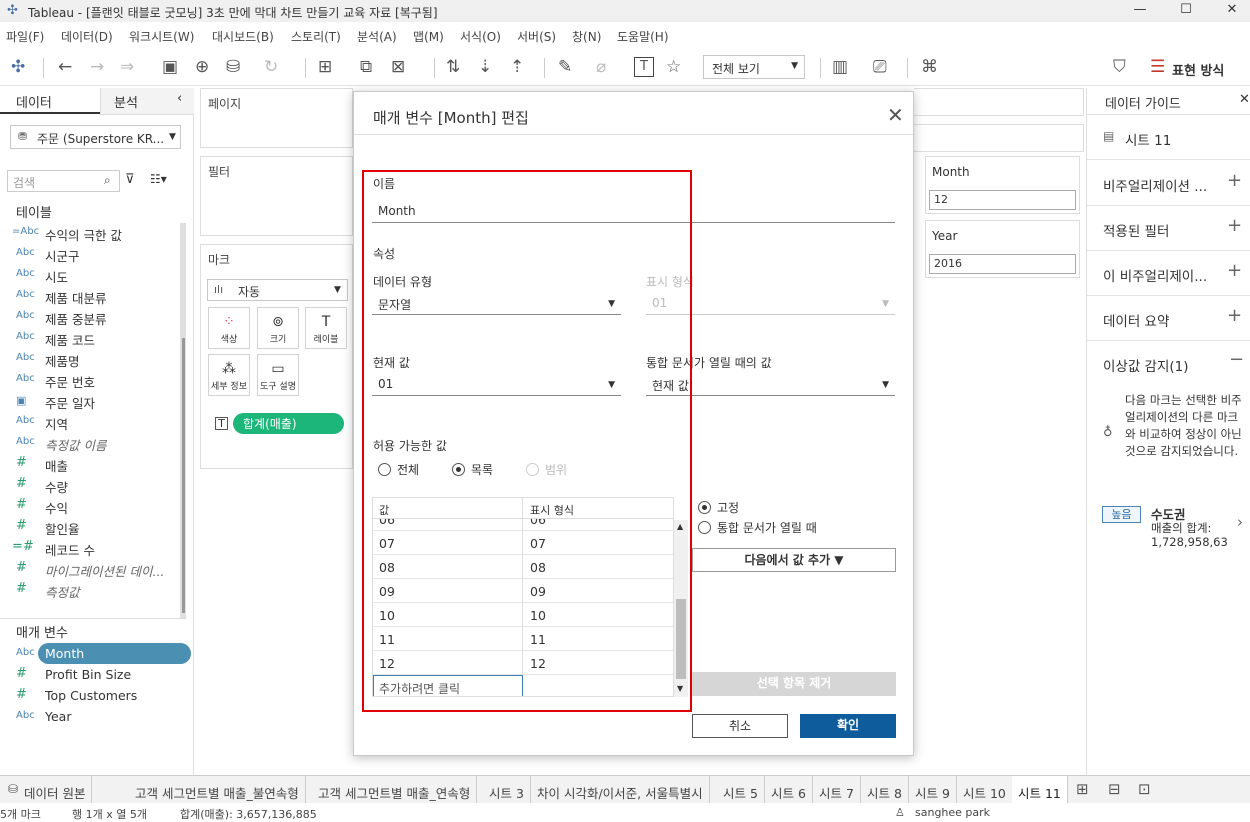  Describe the element at coordinates (92, 338) in the screenshot. I see `field-item: Abc 제품 코드` at that location.